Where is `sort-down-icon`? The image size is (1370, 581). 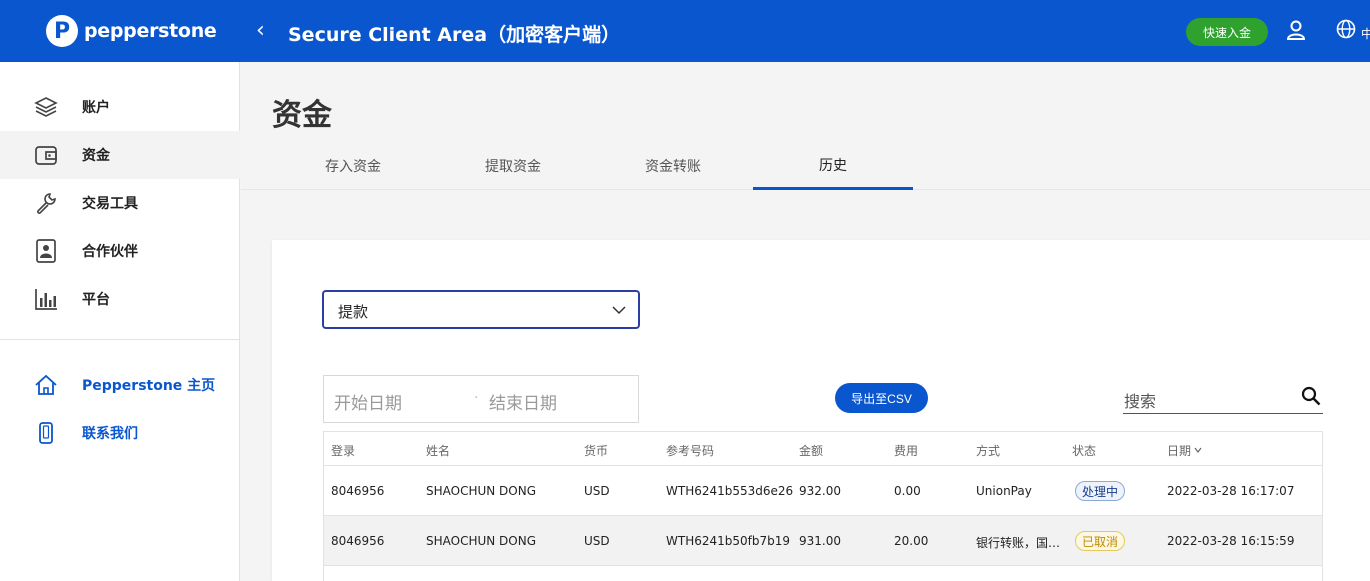 sort-down-icon is located at coordinates (1198, 450).